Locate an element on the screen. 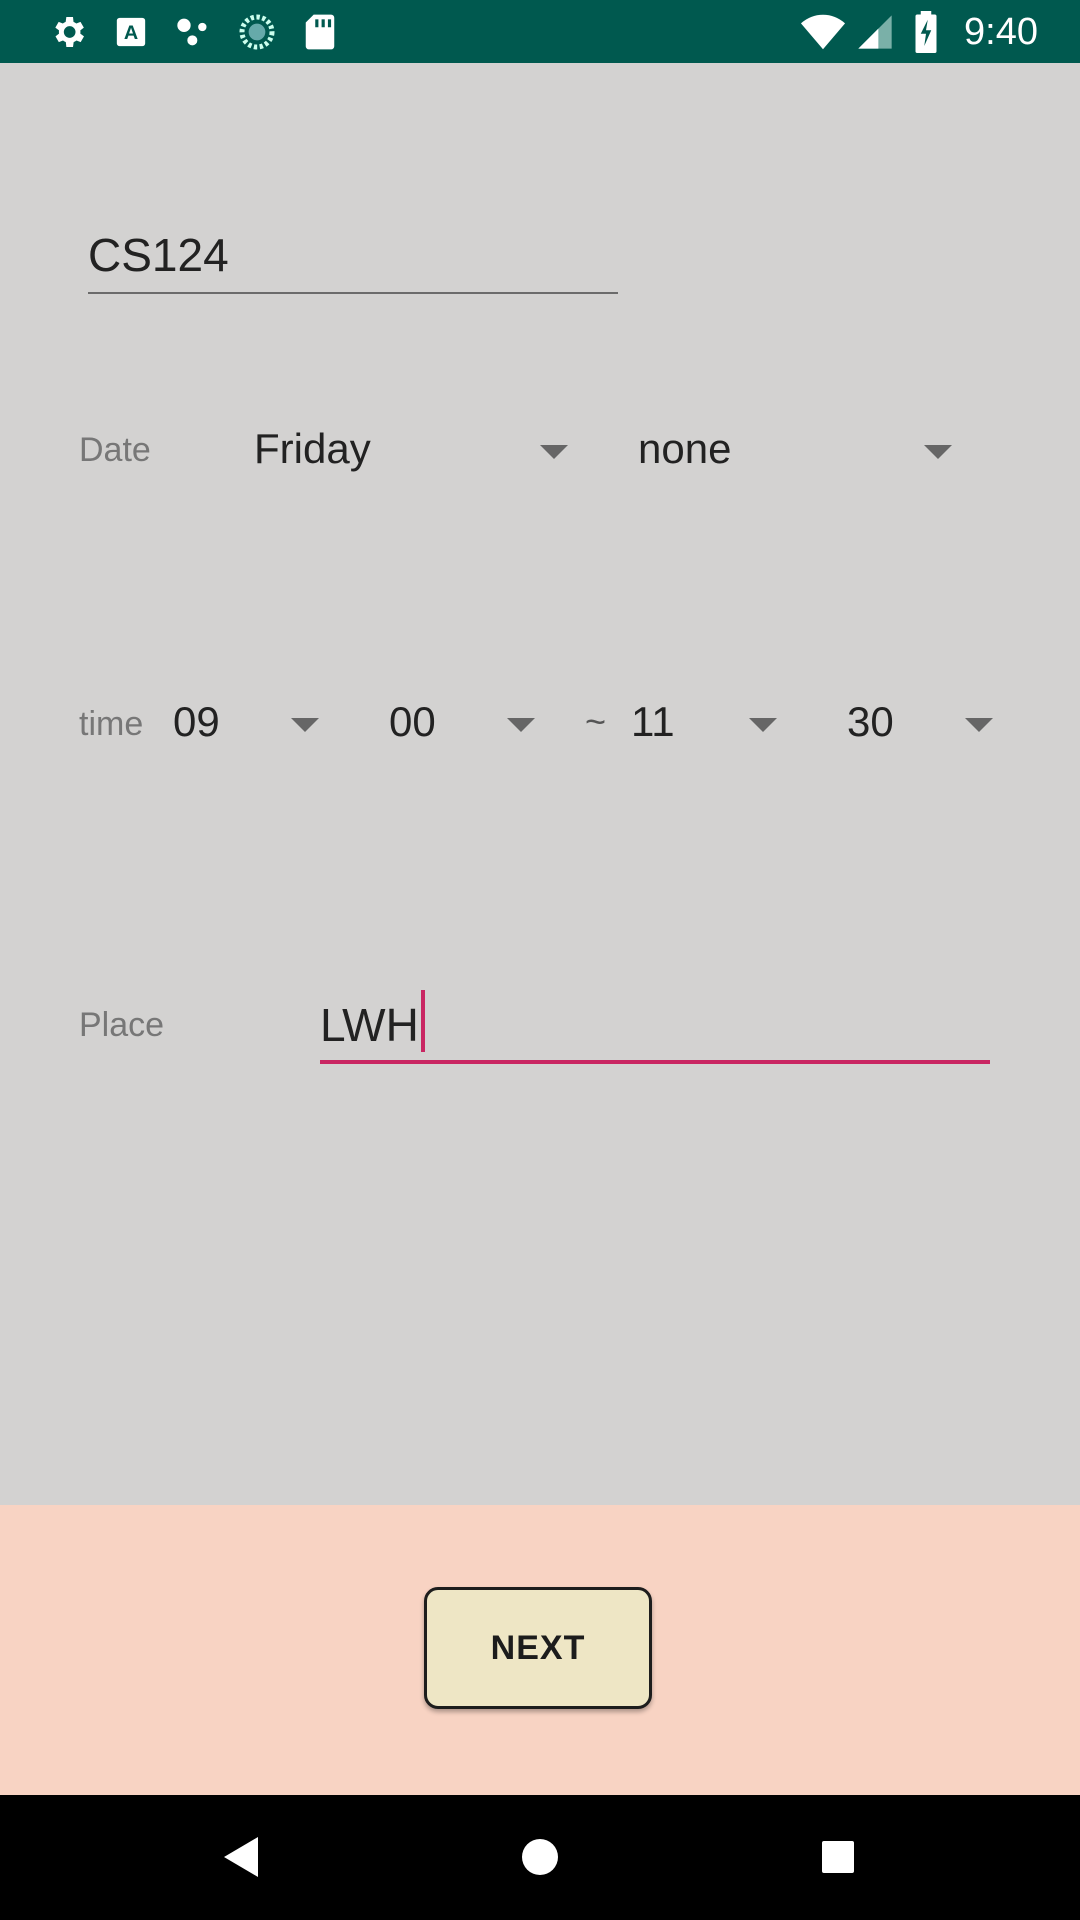 The width and height of the screenshot is (1080, 1920). start-minute-spinner: 00 is located at coordinates (462, 722).